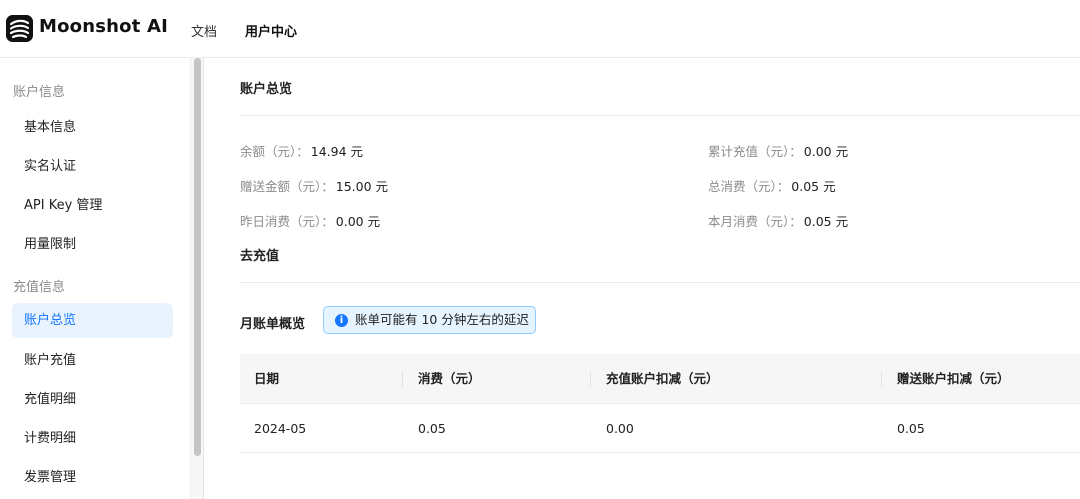 This screenshot has width=1080, height=499. I want to click on moonshot-logo-icon, so click(19, 28).